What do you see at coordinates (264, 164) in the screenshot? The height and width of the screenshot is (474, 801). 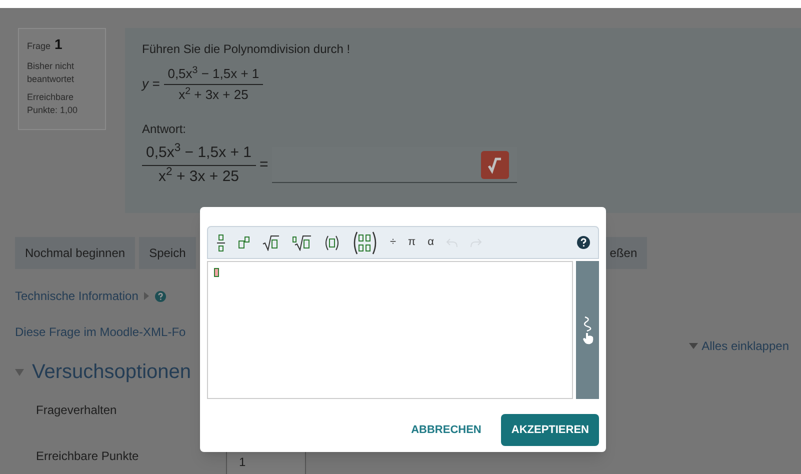 I see `equals-sign: =` at bounding box center [264, 164].